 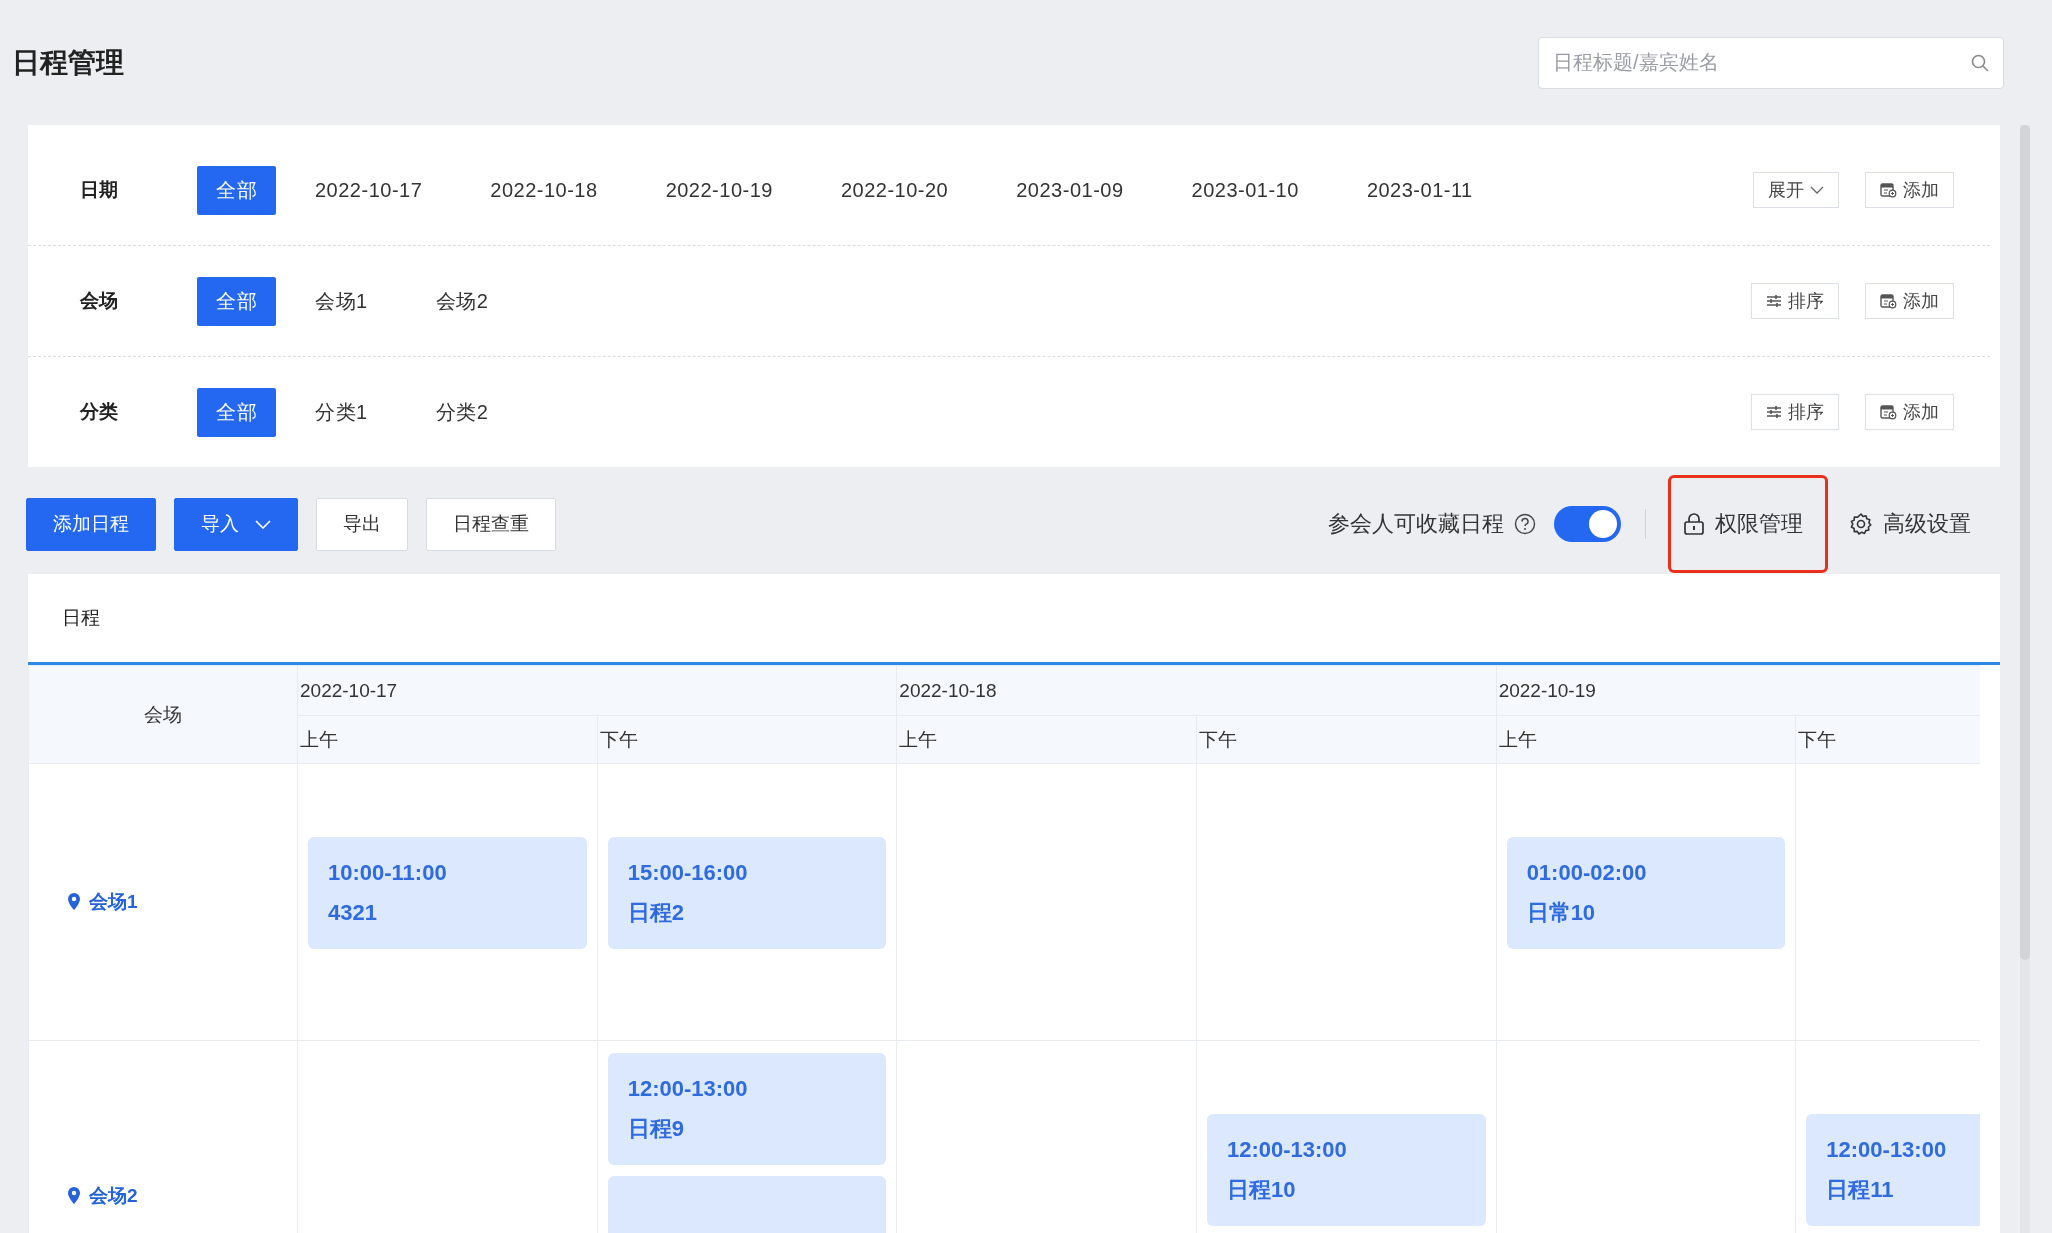 I want to click on settings-icon, so click(x=1861, y=524).